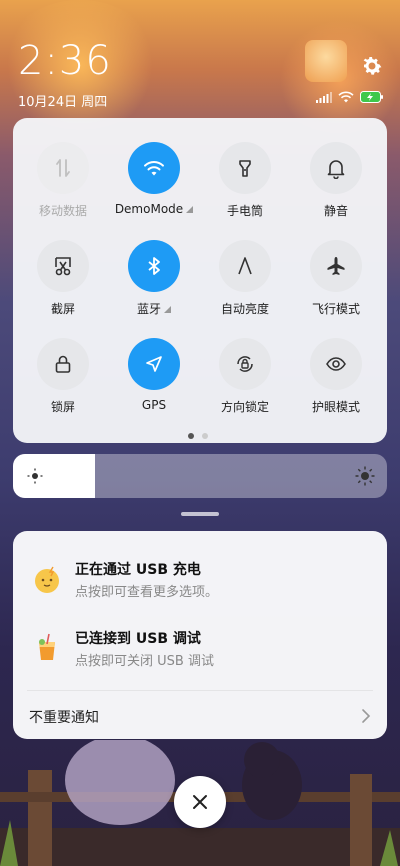 The image size is (400, 866). I want to click on page-dot, so click(205, 436).